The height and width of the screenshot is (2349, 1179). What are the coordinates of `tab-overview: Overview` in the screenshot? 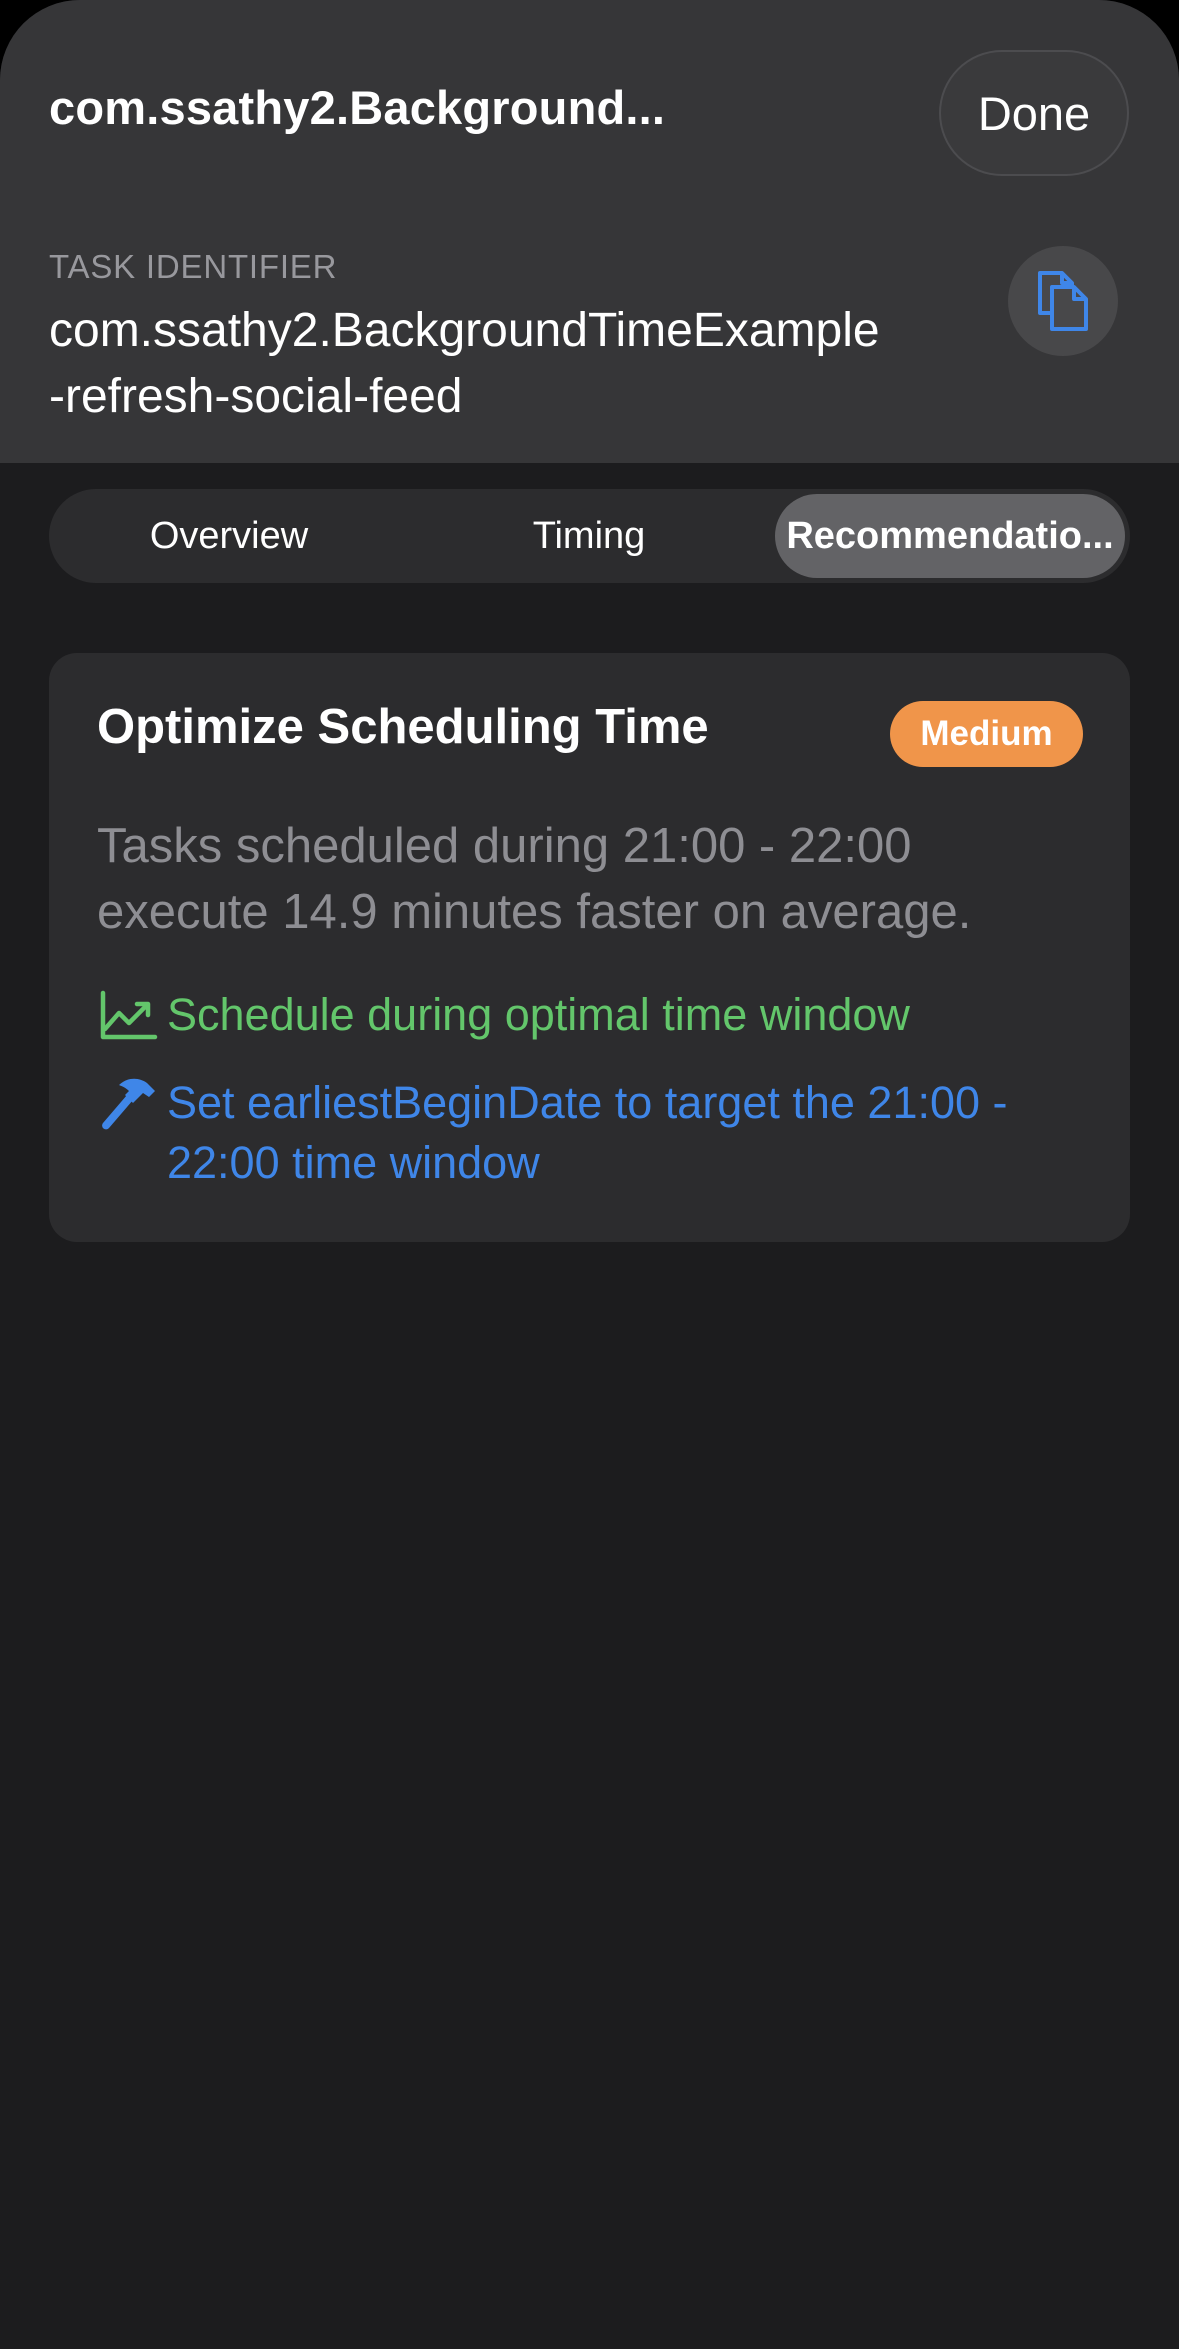 It's located at (229, 536).